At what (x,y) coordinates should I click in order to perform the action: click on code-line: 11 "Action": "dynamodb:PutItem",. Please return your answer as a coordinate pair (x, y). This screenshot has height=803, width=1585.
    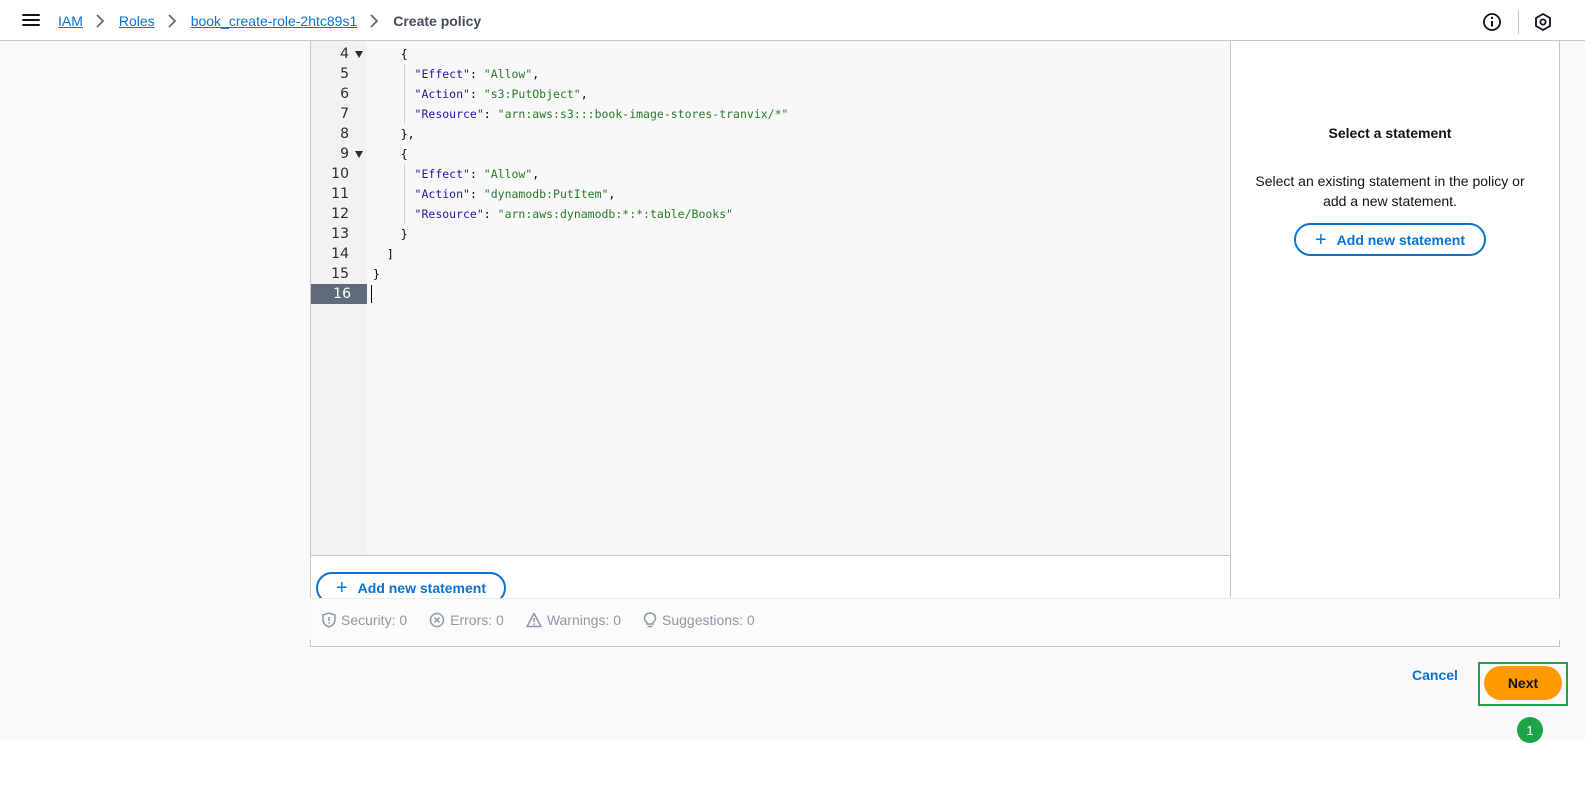
    Looking at the image, I should click on (773, 194).